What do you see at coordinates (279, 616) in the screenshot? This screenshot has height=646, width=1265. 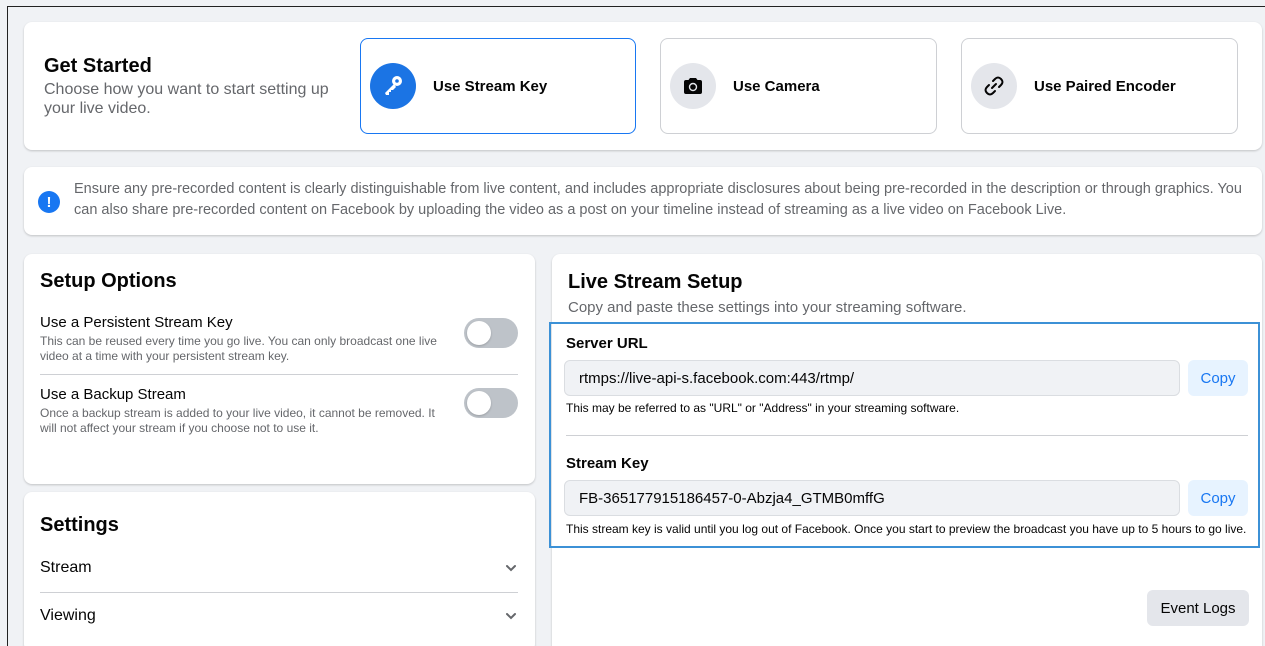 I see `settings-row-viewing: Viewing` at bounding box center [279, 616].